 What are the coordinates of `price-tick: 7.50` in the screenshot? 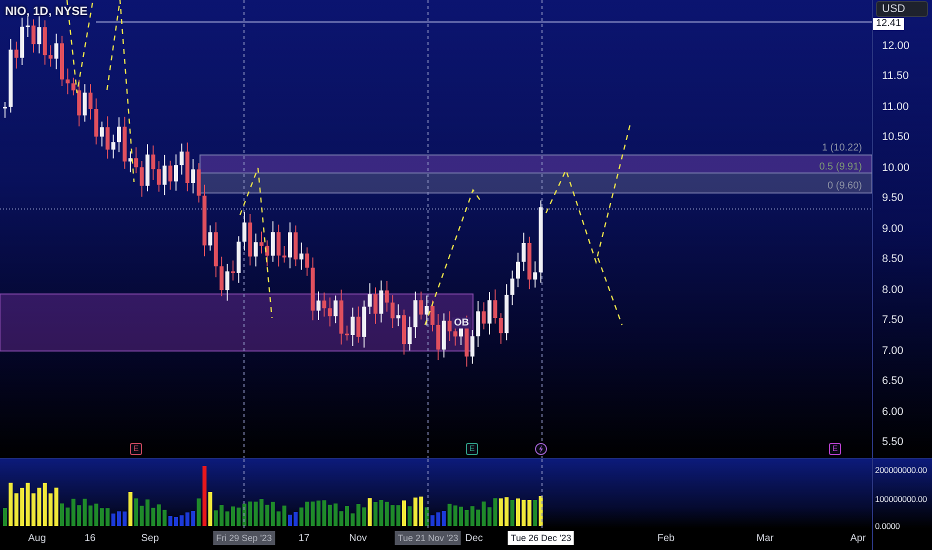 It's located at (893, 320).